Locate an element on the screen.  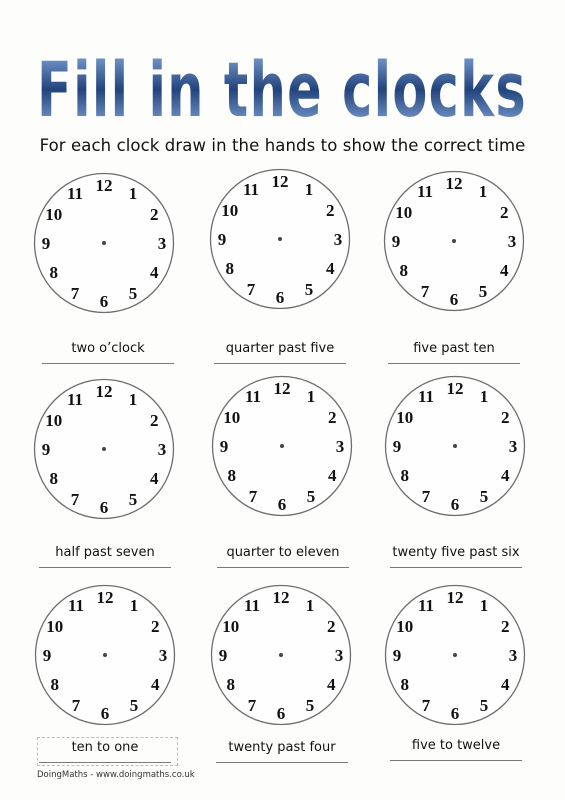
time-label: twenty past four is located at coordinates (282, 752).